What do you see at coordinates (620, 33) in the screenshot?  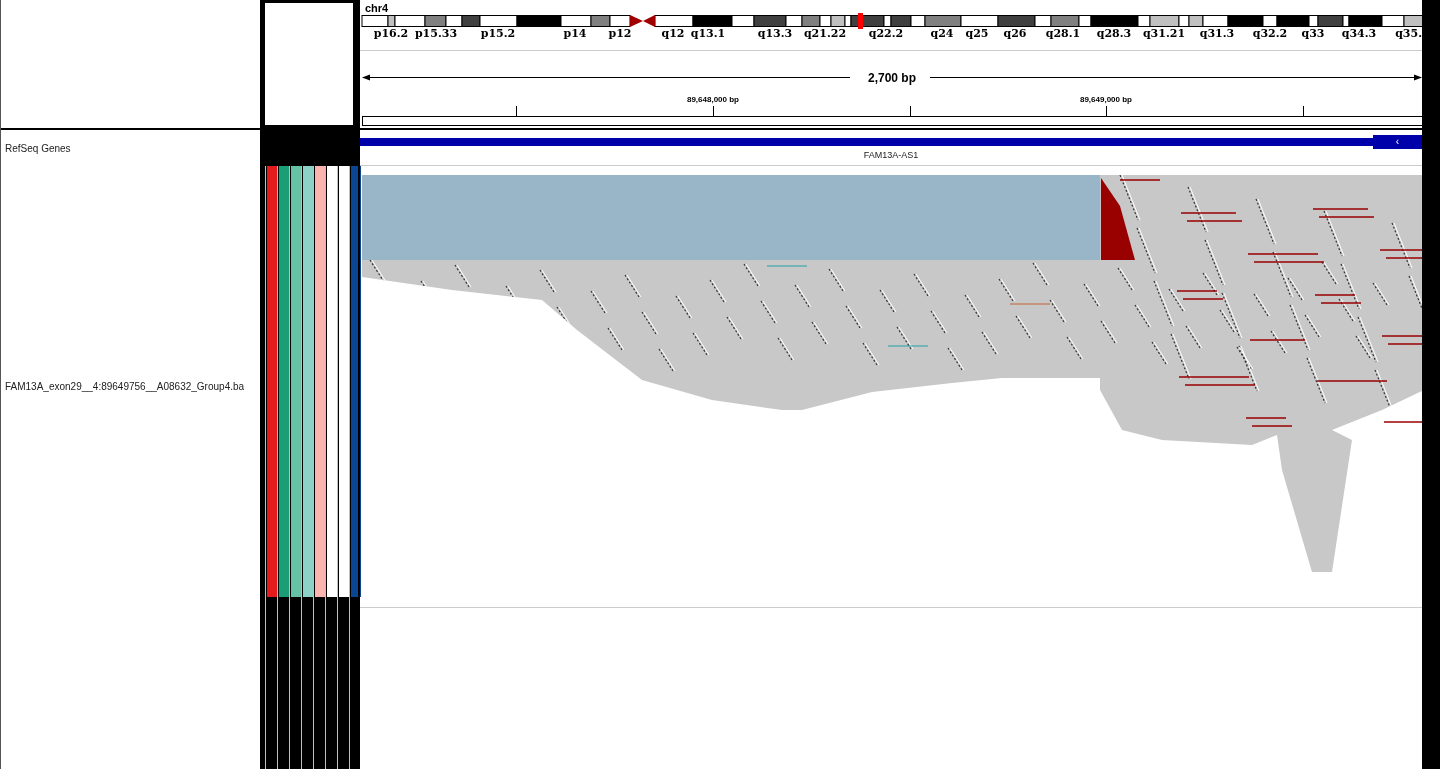 I see `cytoband-label: p12` at bounding box center [620, 33].